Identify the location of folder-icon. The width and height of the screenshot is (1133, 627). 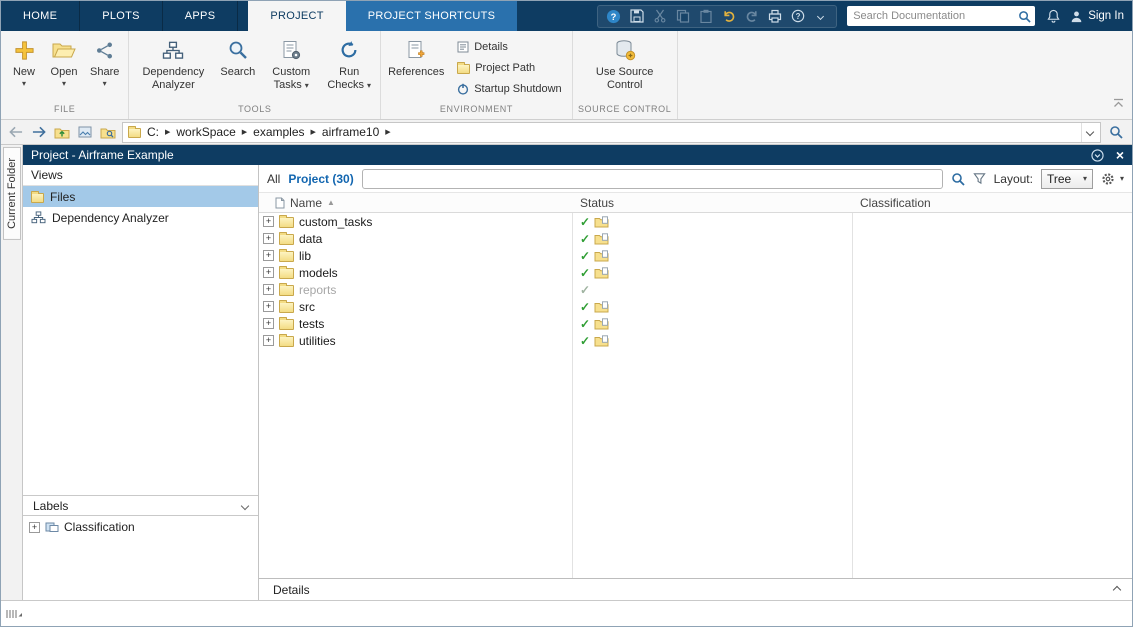
(286, 323).